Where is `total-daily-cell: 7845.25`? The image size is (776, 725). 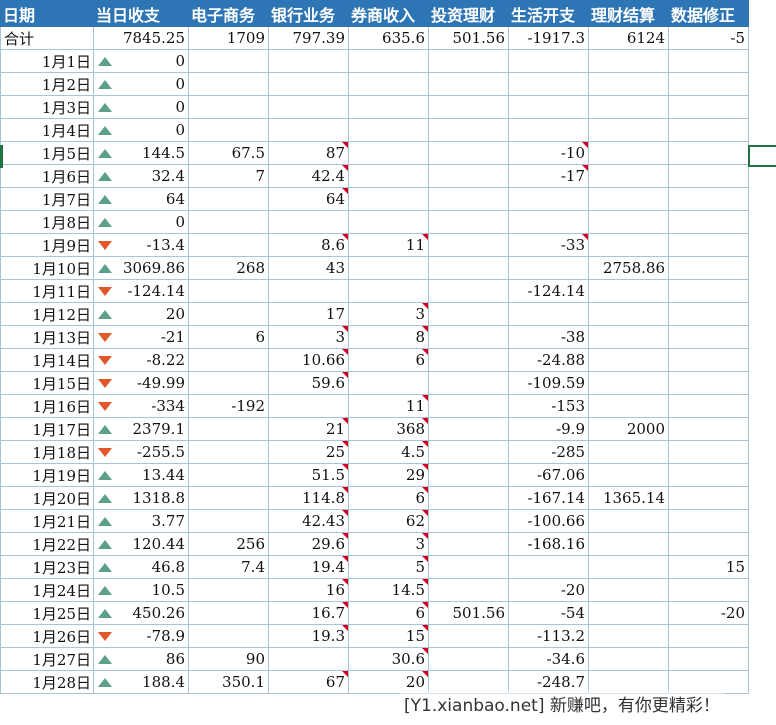 total-daily-cell: 7845.25 is located at coordinates (141, 38).